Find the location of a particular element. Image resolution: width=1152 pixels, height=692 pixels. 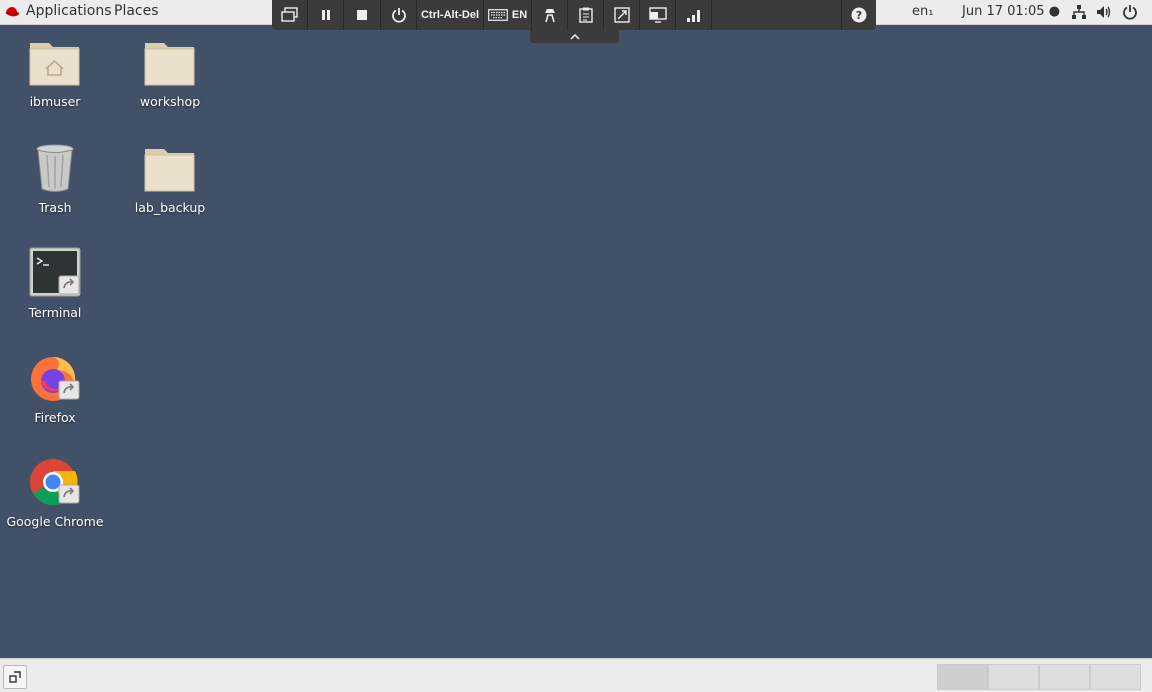

home-folder-icon is located at coordinates (55, 63).